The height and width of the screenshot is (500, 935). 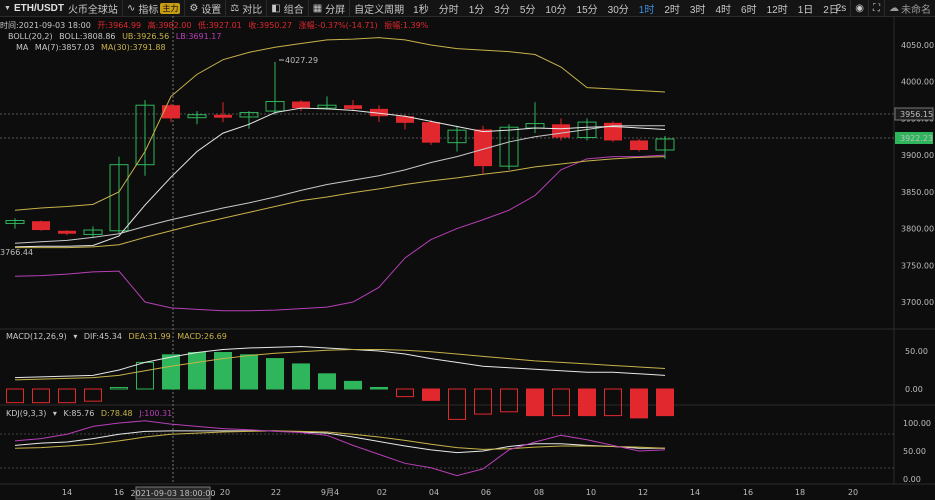 I want to click on cursor-price-label: 3956.15, so click(x=916, y=114).